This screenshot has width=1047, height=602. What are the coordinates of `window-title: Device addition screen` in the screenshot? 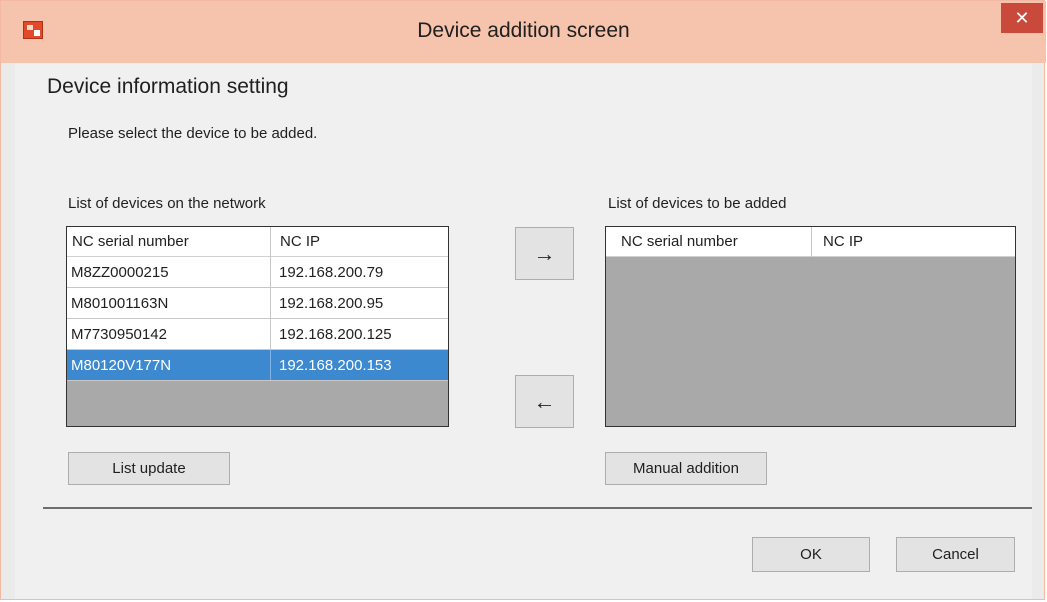 It's located at (523, 30).